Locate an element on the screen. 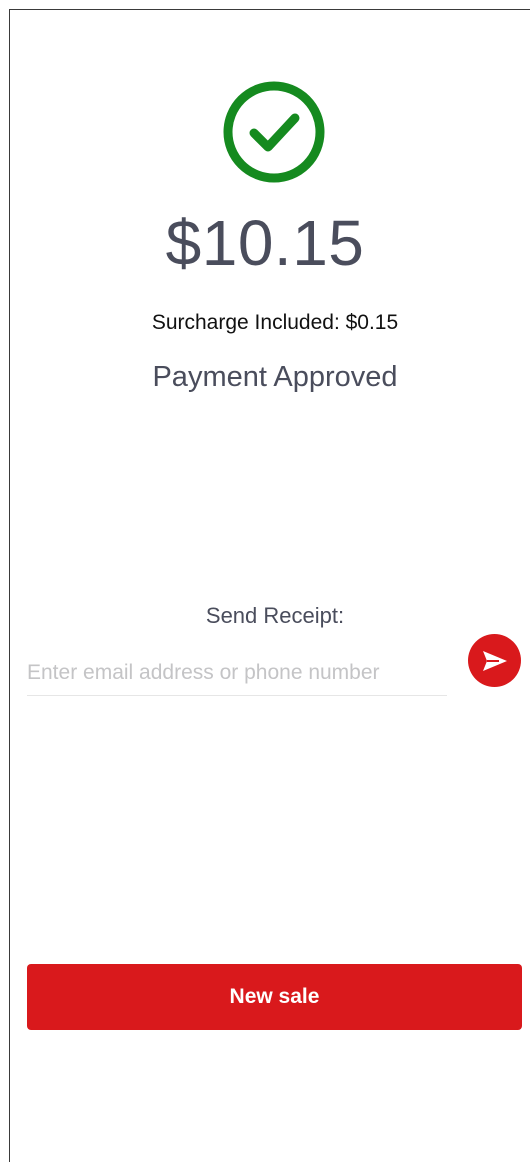 This screenshot has height=1162, width=530. check-circle-icon is located at coordinates (274, 132).